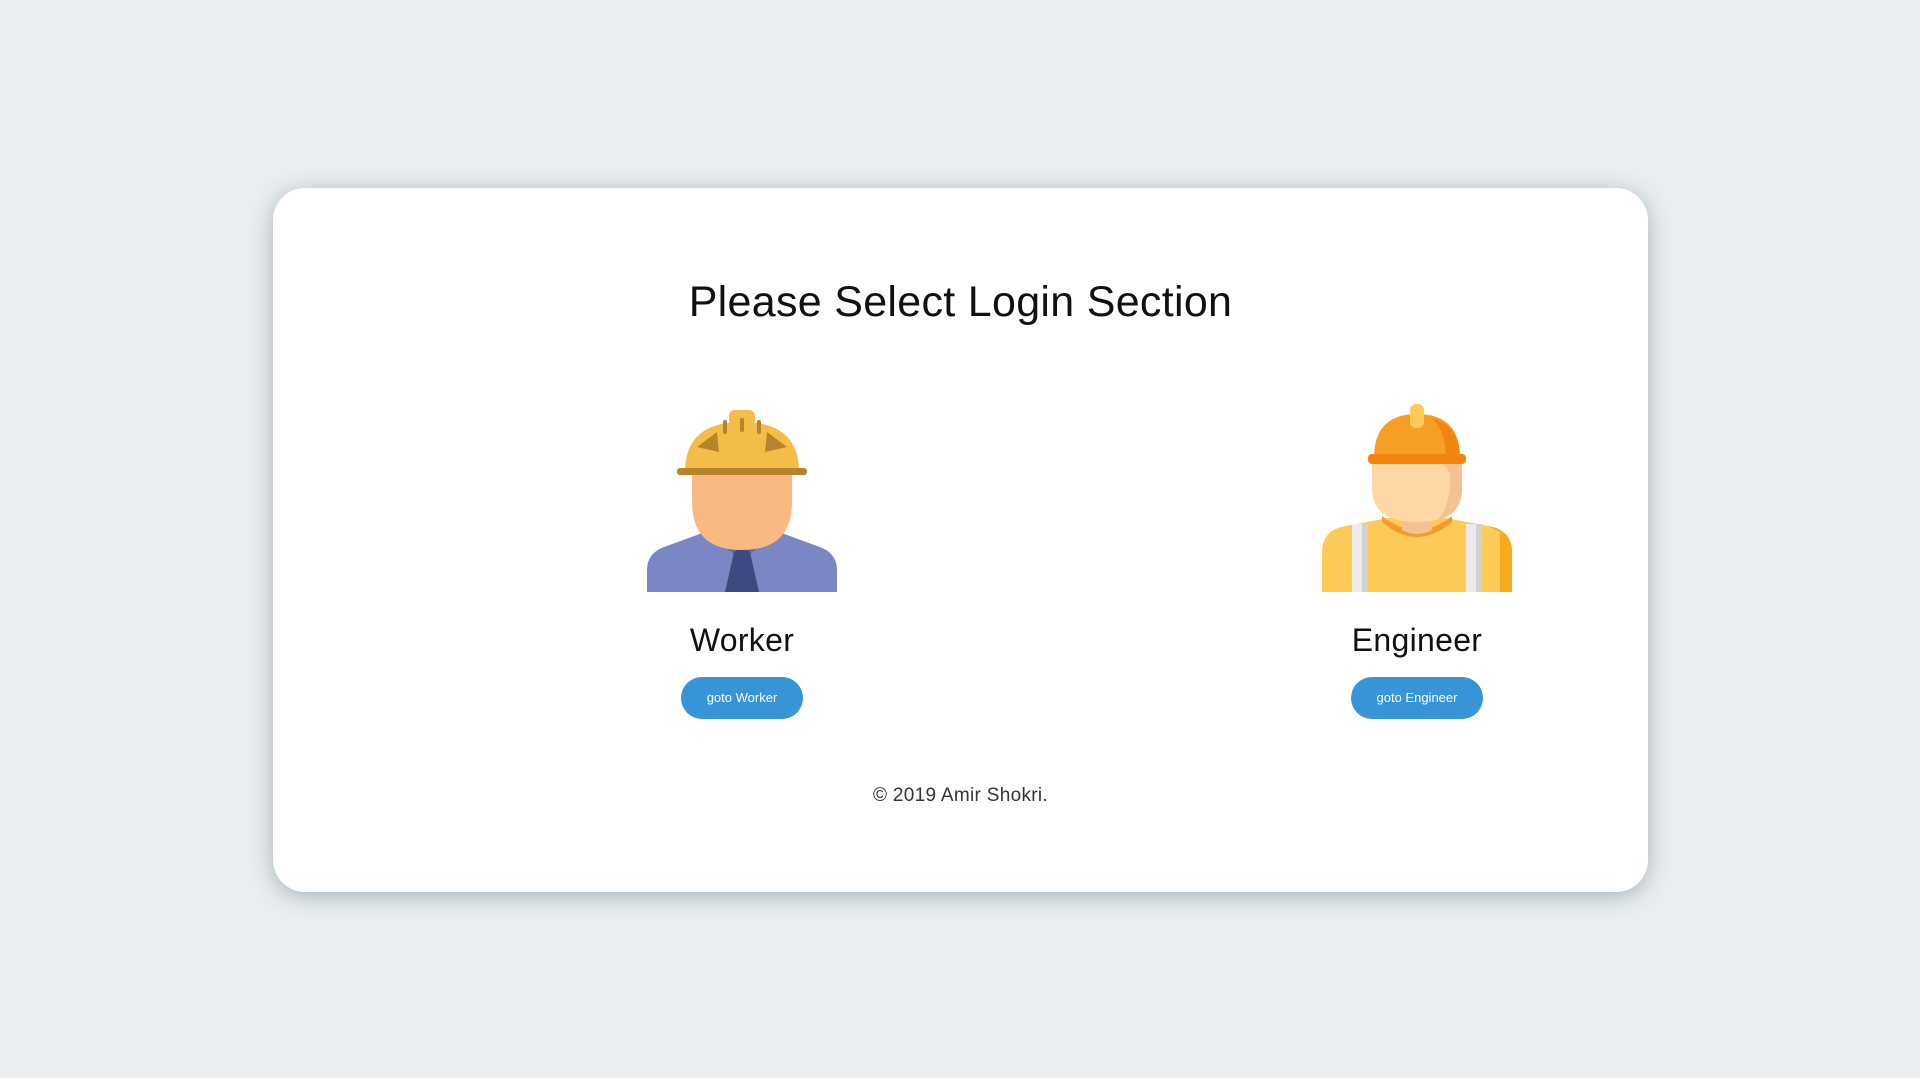 Image resolution: width=1920 pixels, height=1078 pixels. What do you see at coordinates (1417, 698) in the screenshot?
I see `goto-engineer-button: goto Engineer` at bounding box center [1417, 698].